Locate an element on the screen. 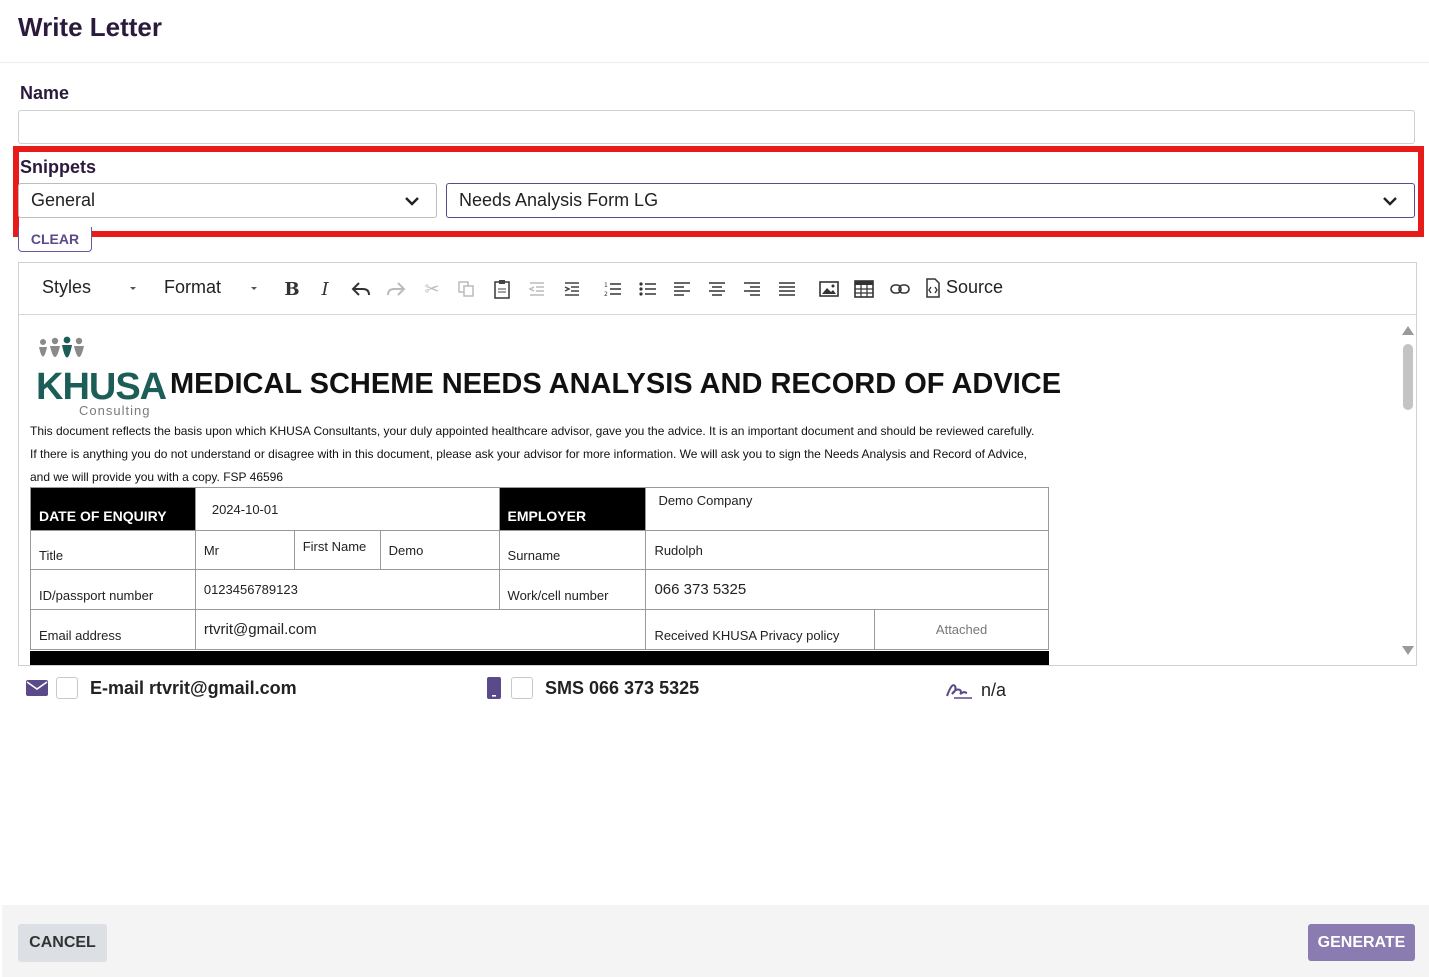 The height and width of the screenshot is (977, 1429). id-passport-value: 0123456789123 is located at coordinates (347, 589).